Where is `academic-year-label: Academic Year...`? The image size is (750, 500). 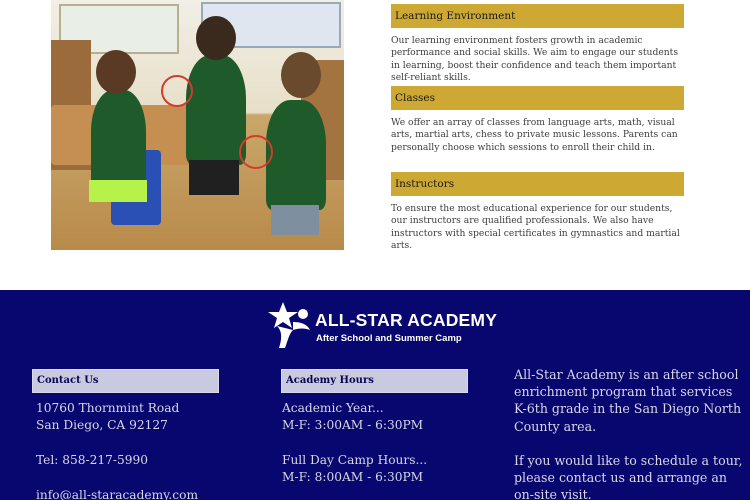 academic-year-label: Academic Year... is located at coordinates (333, 408).